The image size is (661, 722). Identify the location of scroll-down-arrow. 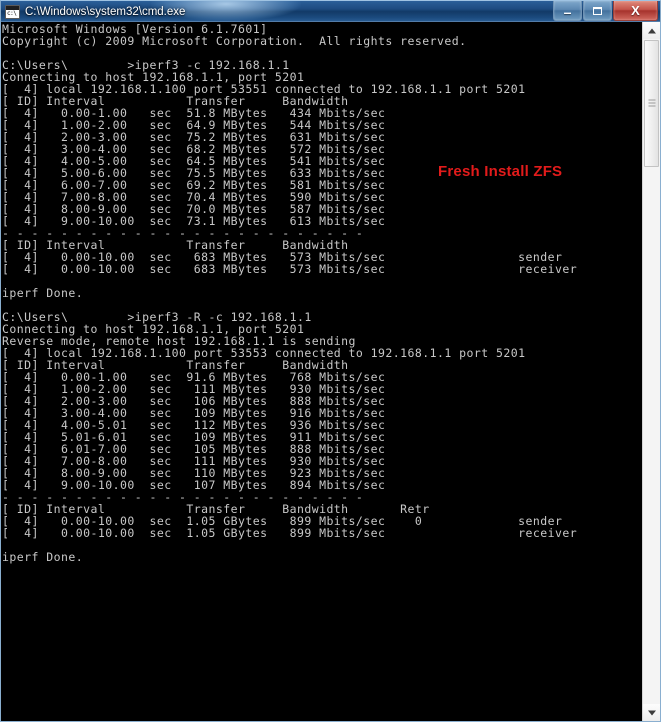
(651, 712).